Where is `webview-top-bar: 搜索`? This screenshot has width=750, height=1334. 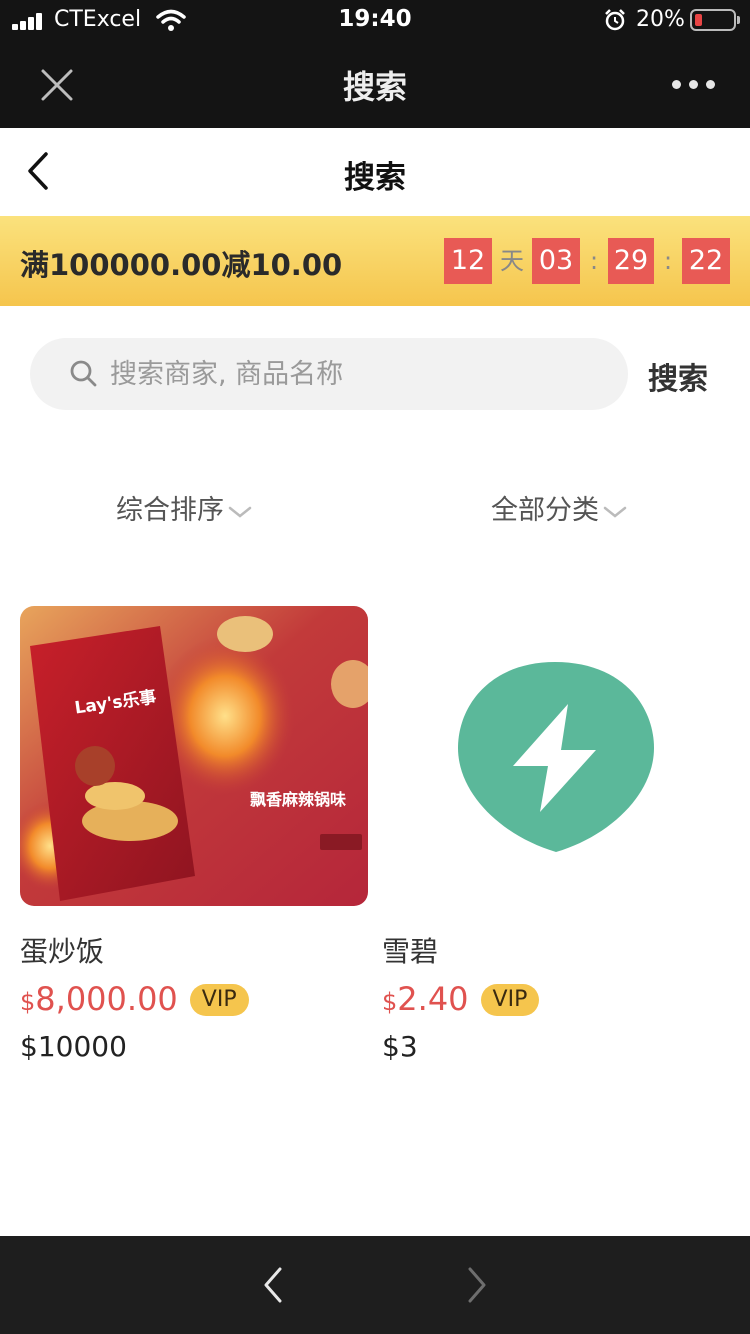
webview-top-bar: 搜索 is located at coordinates (375, 85).